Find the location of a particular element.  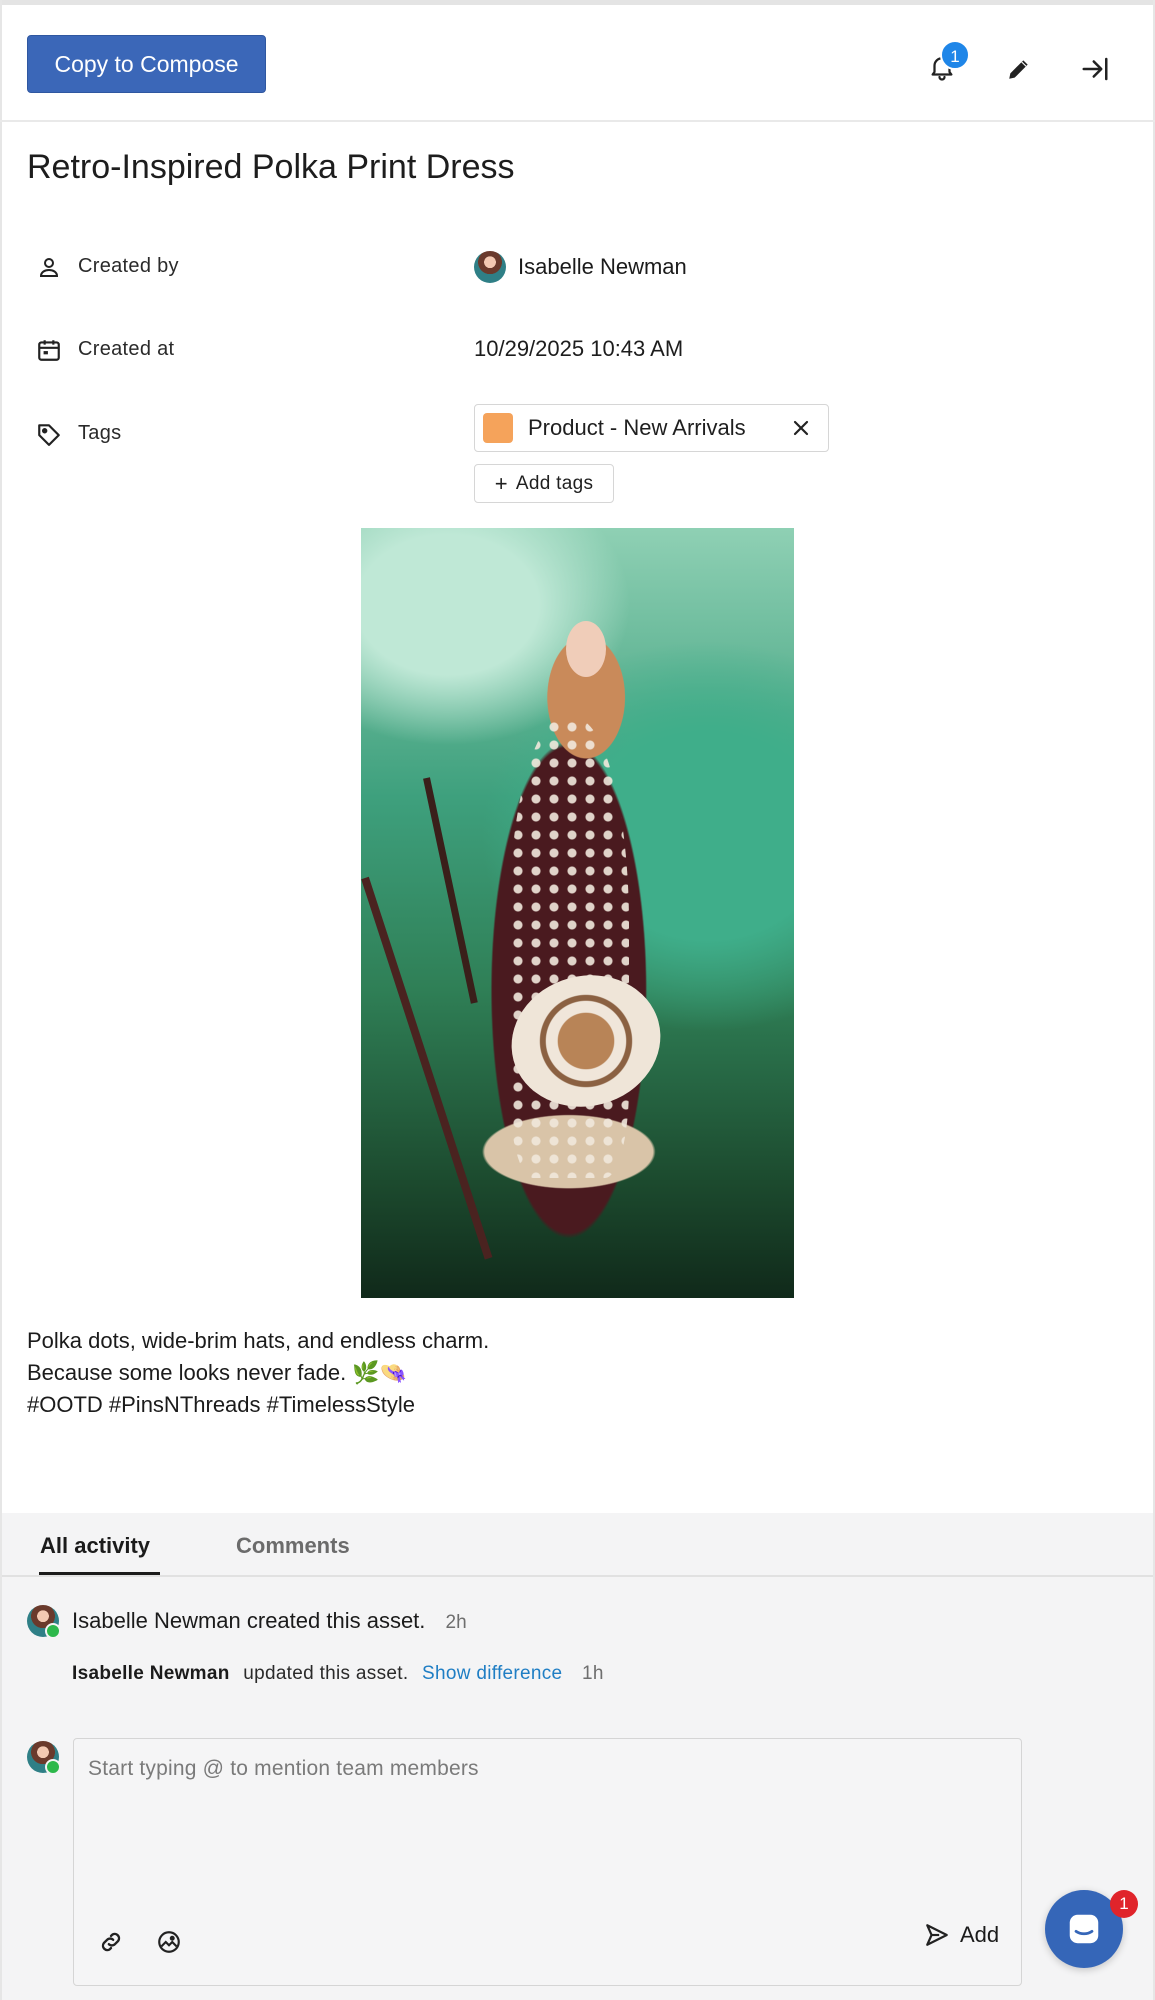

activity-entry: Isabelle Newman created this asset. 2h is located at coordinates (269, 1621).